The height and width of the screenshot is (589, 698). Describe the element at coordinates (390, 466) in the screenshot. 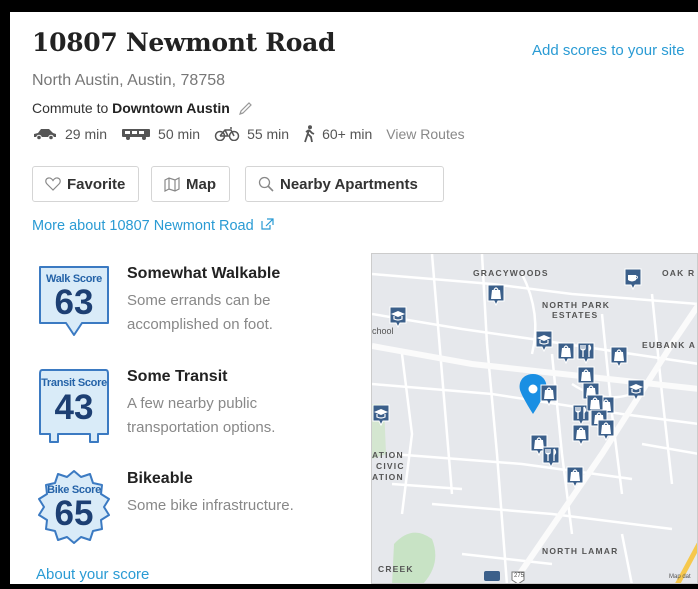

I see `map-label-civic: CIVIC` at that location.